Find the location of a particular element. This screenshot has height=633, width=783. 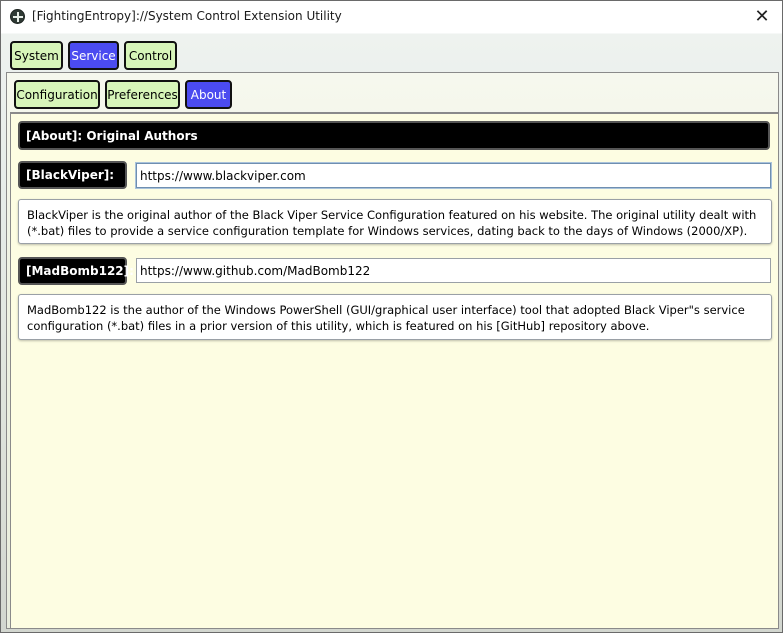

tab-system: System is located at coordinates (36, 55).